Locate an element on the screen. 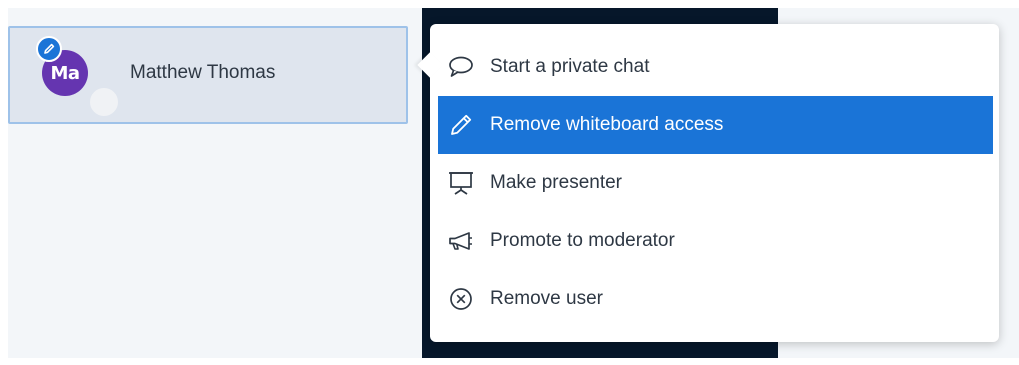 This screenshot has height=365, width=1019. whiteboard-access-pencil-icon is located at coordinates (49, 49).